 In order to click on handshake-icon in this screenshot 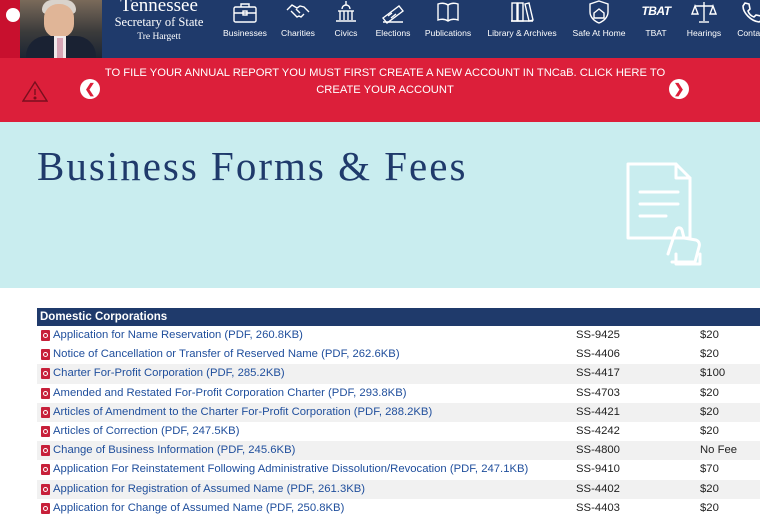, I will do `click(298, 11)`.